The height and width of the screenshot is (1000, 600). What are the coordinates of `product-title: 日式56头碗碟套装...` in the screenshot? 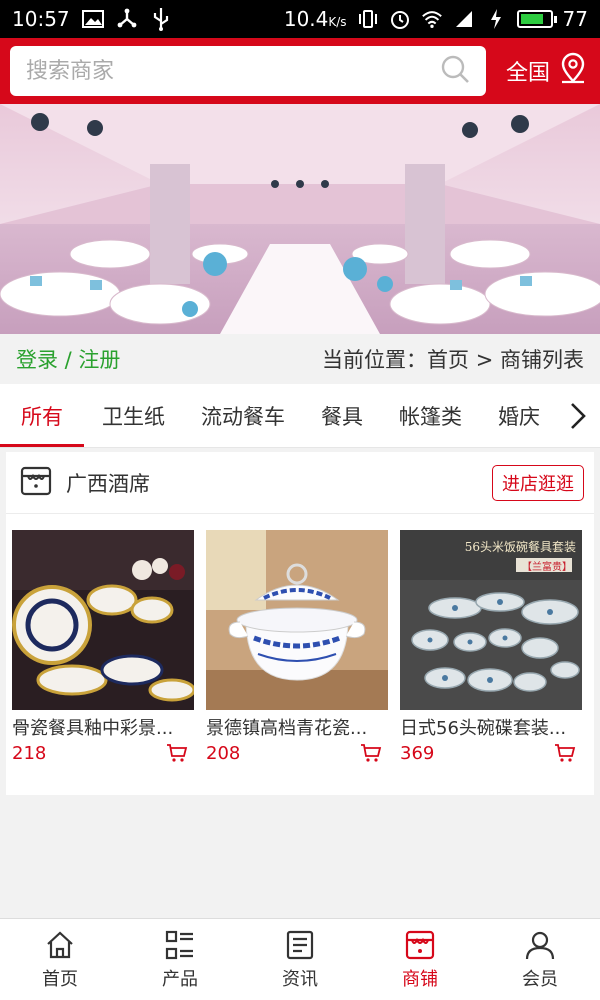 It's located at (491, 727).